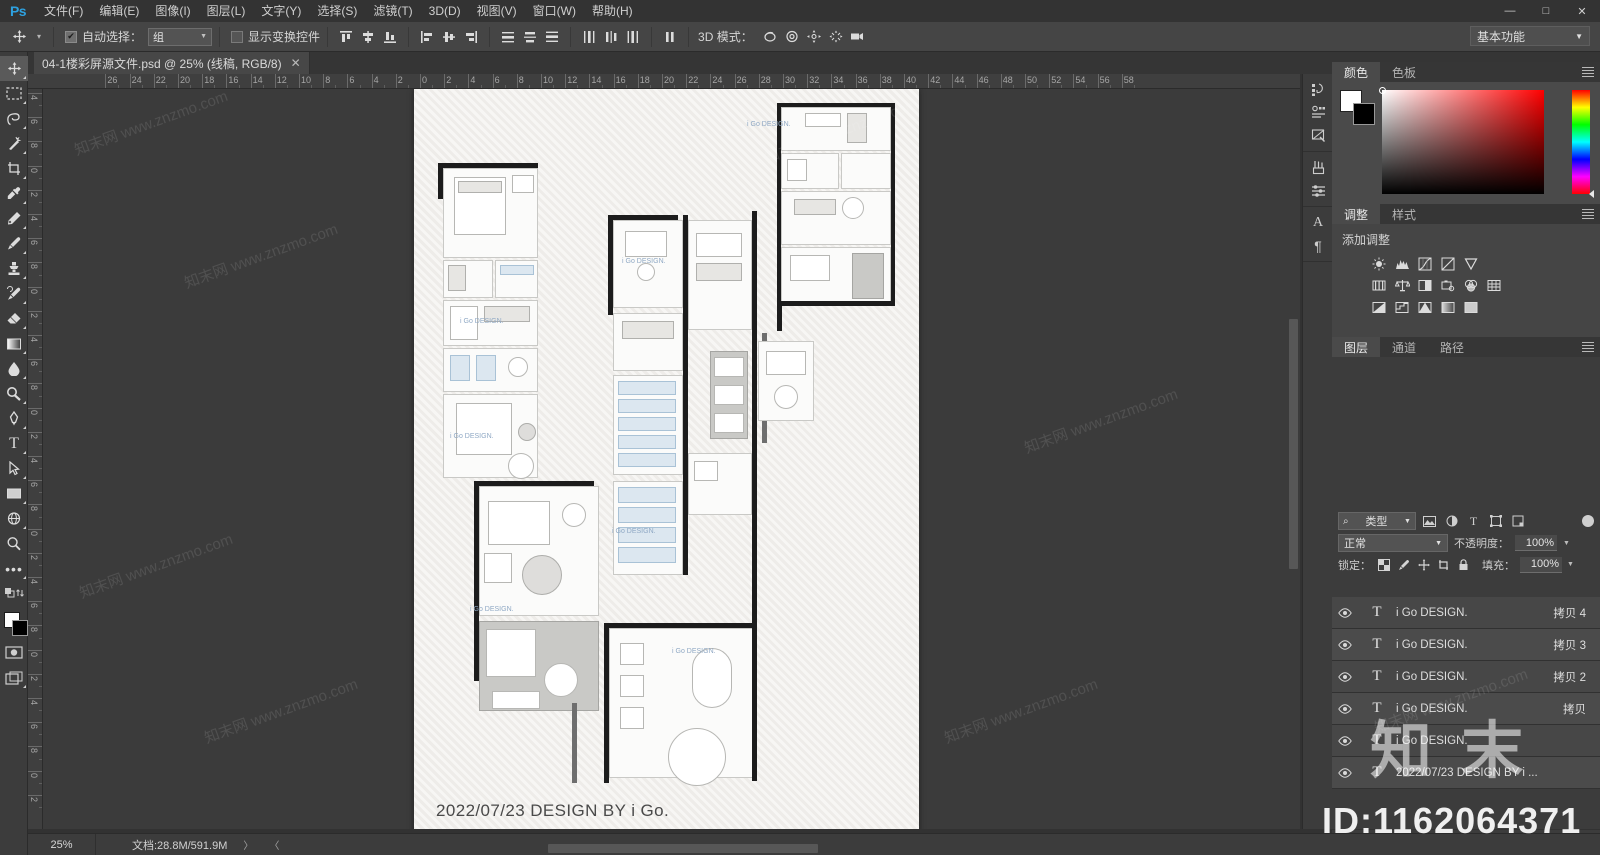  Describe the element at coordinates (71, 36) in the screenshot. I see `auto-select-checkbox: ✔` at that location.